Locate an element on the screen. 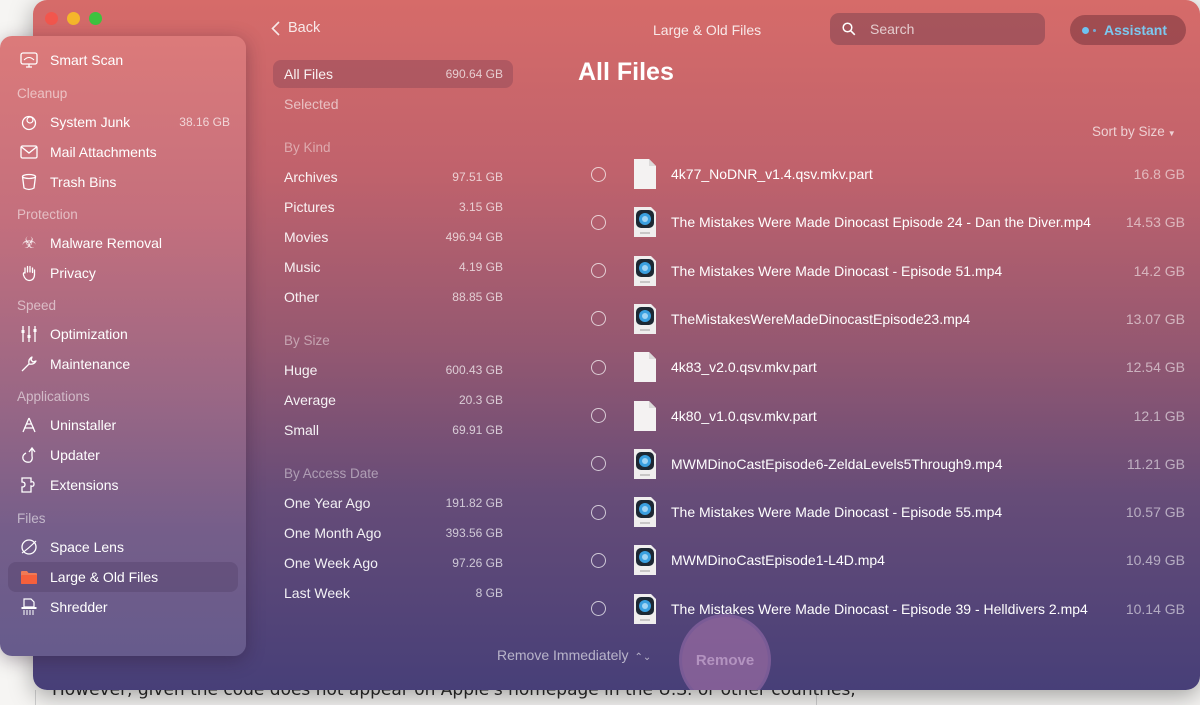  sidebar-item-large-old-files: Large & Old Files is located at coordinates (123, 577).